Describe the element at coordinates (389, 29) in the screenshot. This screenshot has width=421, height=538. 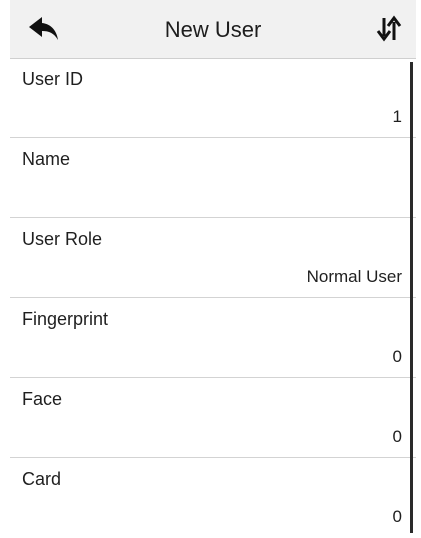
I see `sort-button` at that location.